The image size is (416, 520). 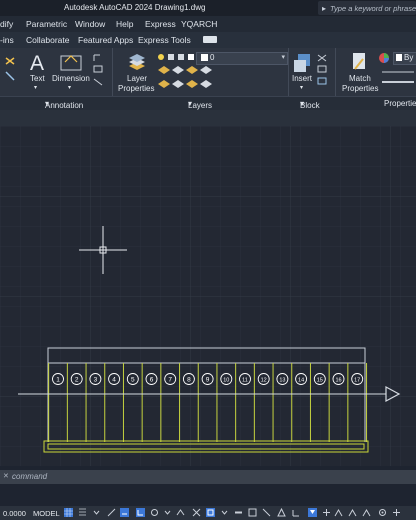 I want to click on infer-constraints-icon, so click(x=111, y=512).